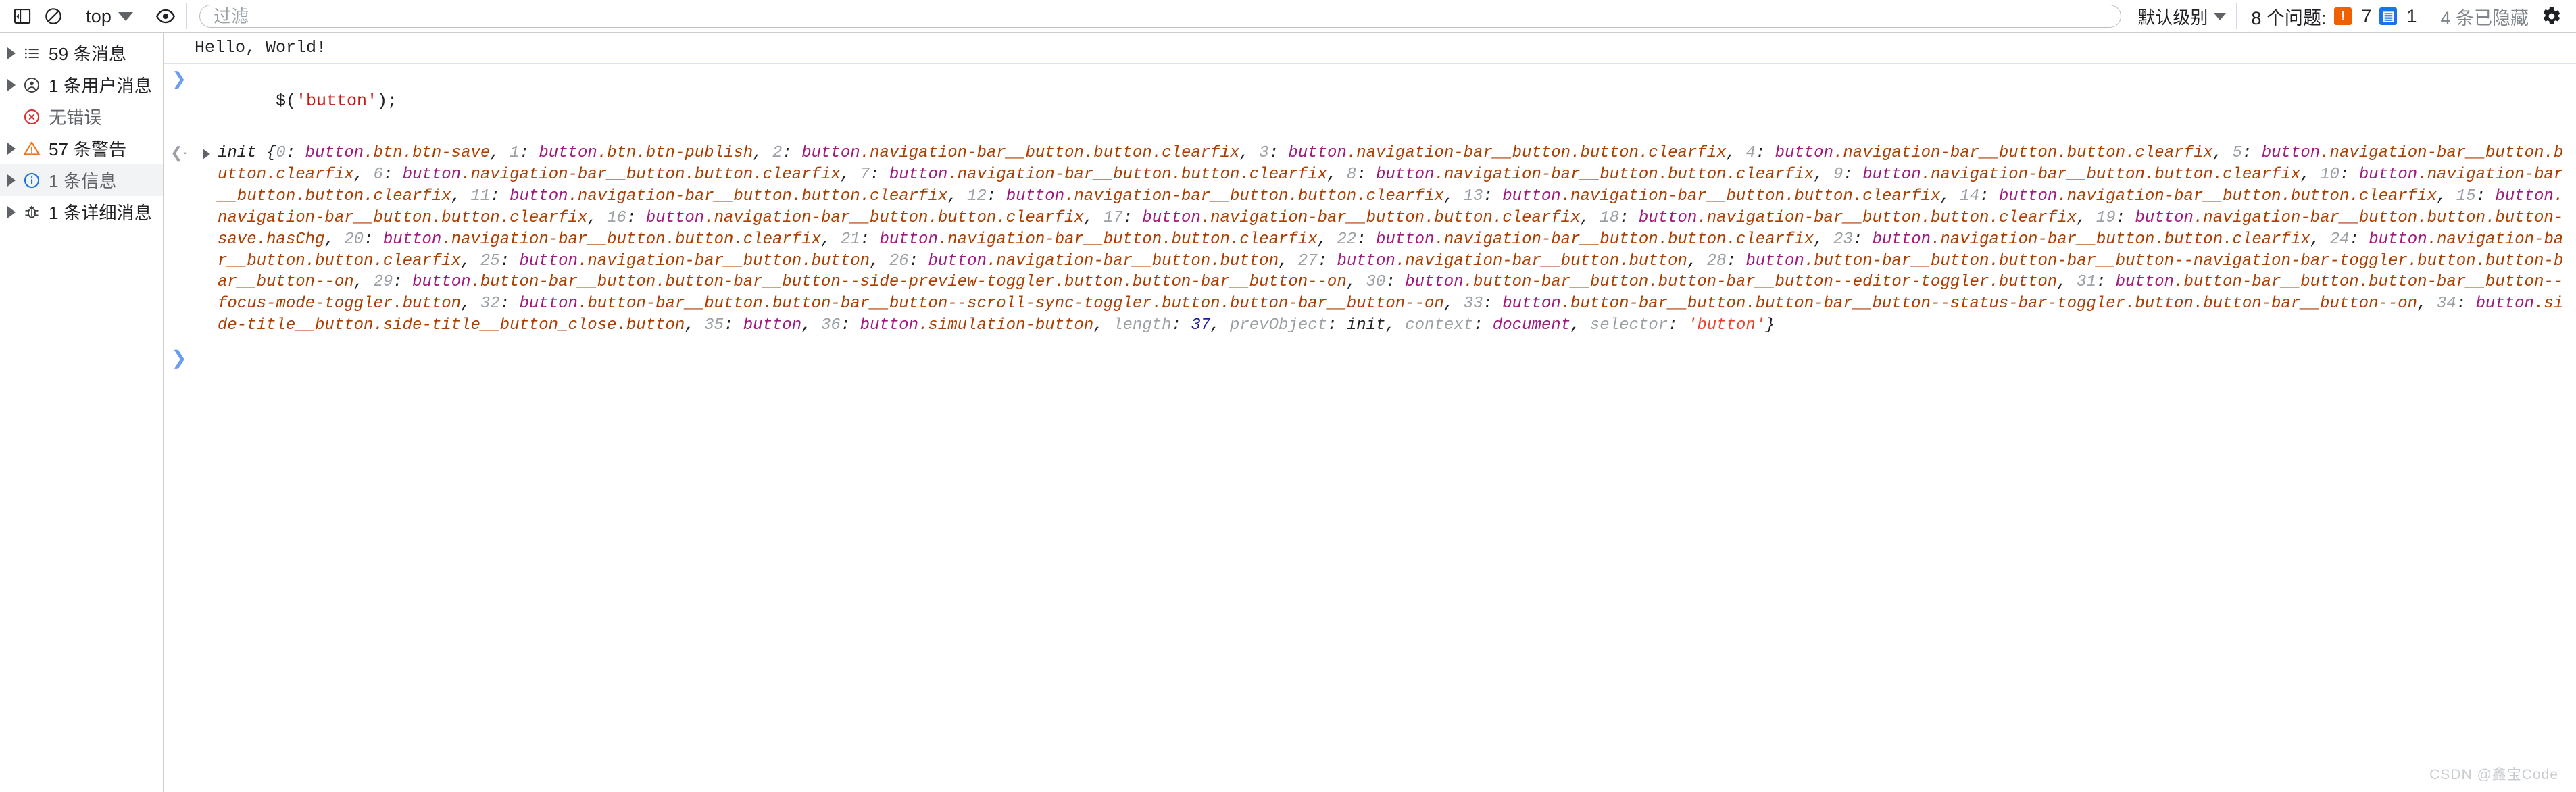  Describe the element at coordinates (2125, 217) in the screenshot. I see `result-entry-colon-19: :` at that location.